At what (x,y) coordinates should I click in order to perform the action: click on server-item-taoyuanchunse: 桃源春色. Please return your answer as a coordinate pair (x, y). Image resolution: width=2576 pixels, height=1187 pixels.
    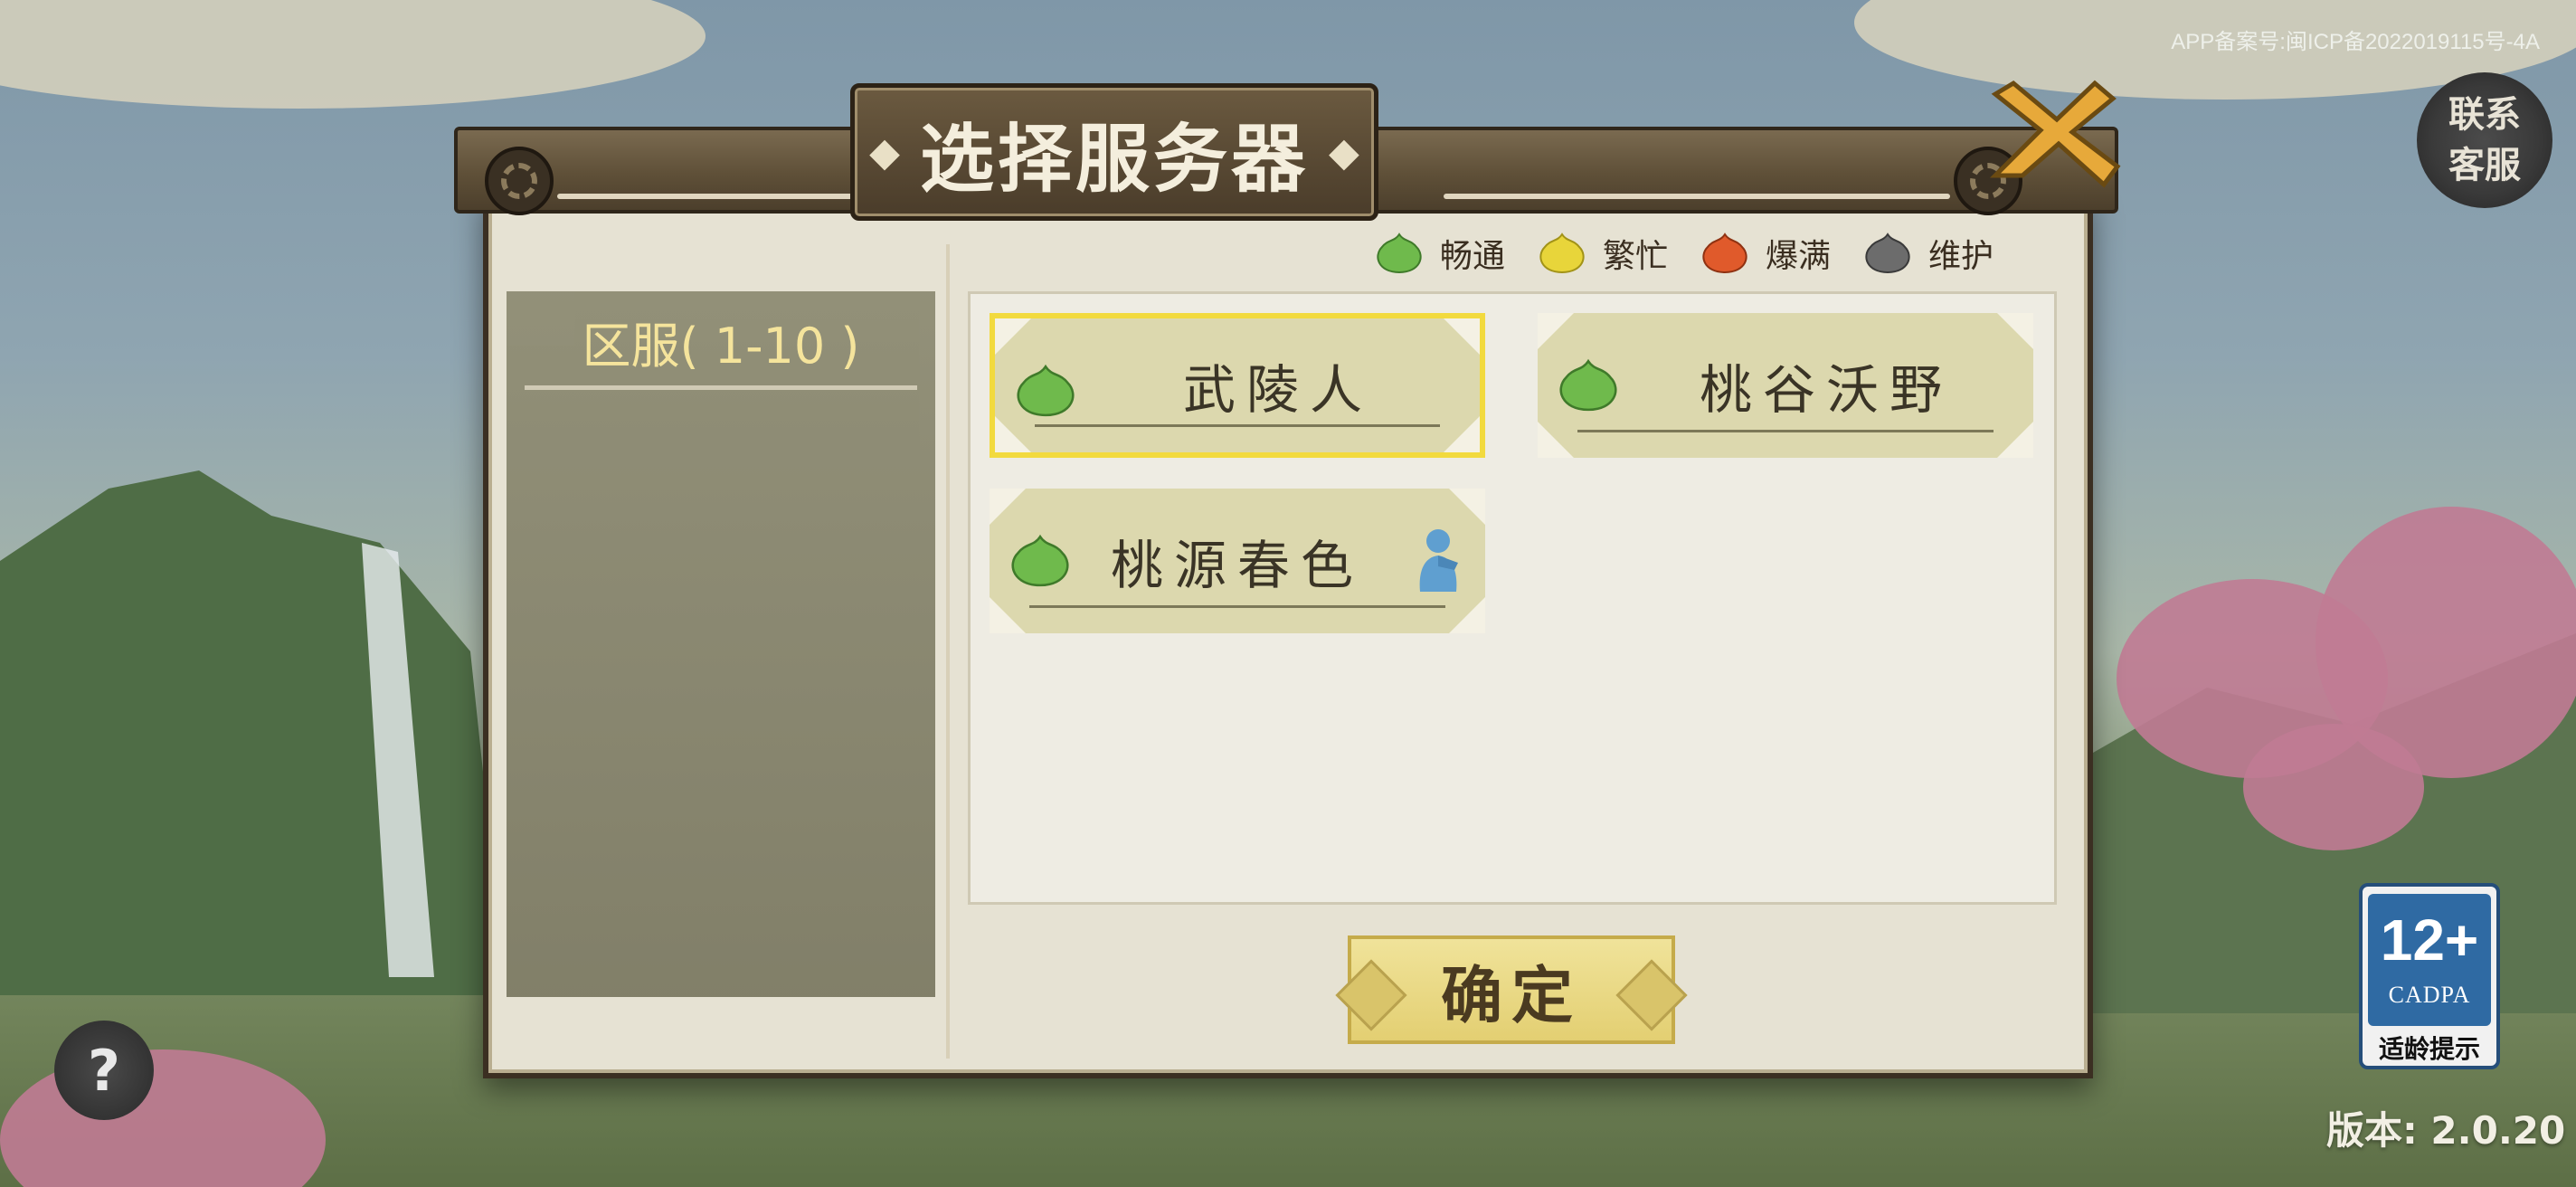
    Looking at the image, I should click on (1237, 561).